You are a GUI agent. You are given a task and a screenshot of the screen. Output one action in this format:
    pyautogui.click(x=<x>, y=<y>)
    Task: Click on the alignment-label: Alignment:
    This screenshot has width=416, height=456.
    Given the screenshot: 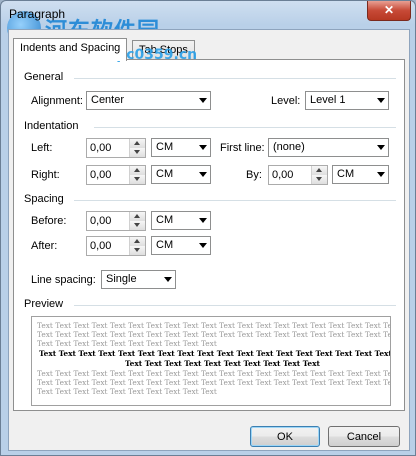 What is the action you would take?
    pyautogui.click(x=57, y=101)
    